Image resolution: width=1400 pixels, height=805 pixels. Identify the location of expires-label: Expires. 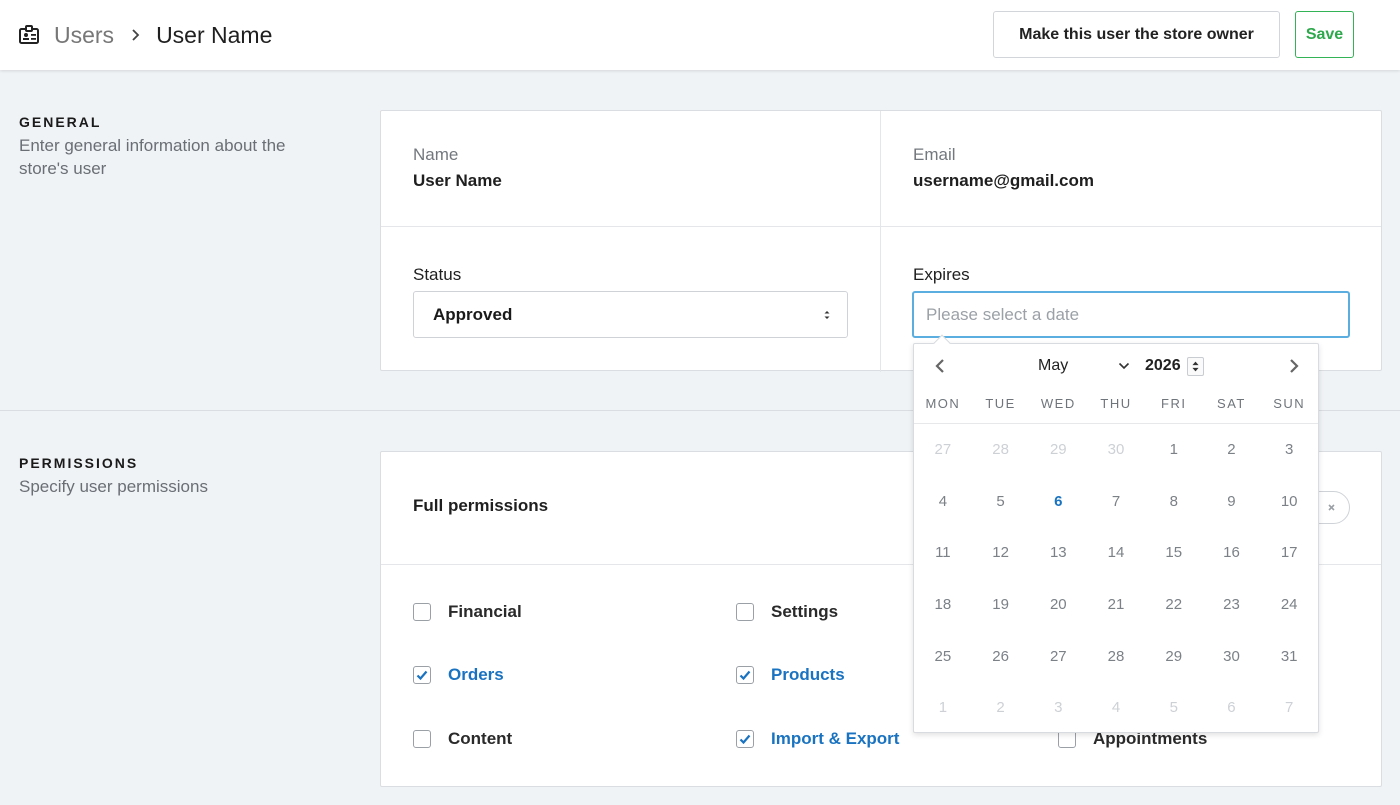
(941, 274).